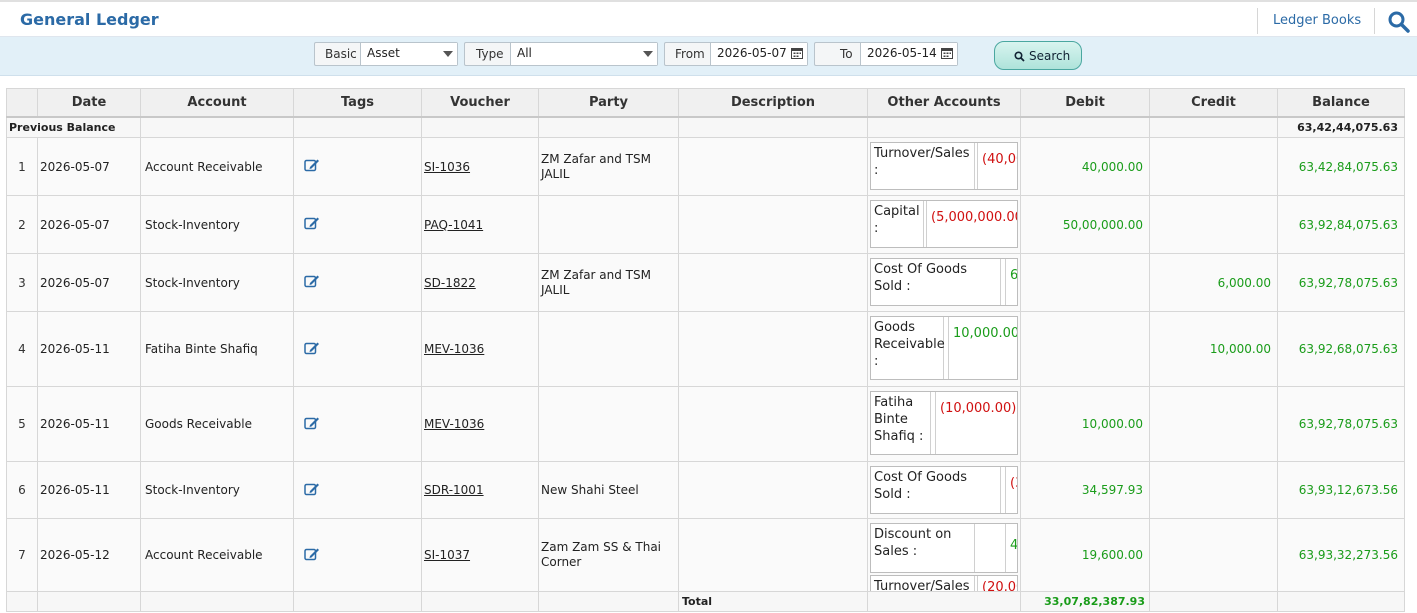 The width and height of the screenshot is (1417, 613). What do you see at coordinates (944, 348) in the screenshot?
I see `other-account-entry: Goods Receivable :10,000.00` at bounding box center [944, 348].